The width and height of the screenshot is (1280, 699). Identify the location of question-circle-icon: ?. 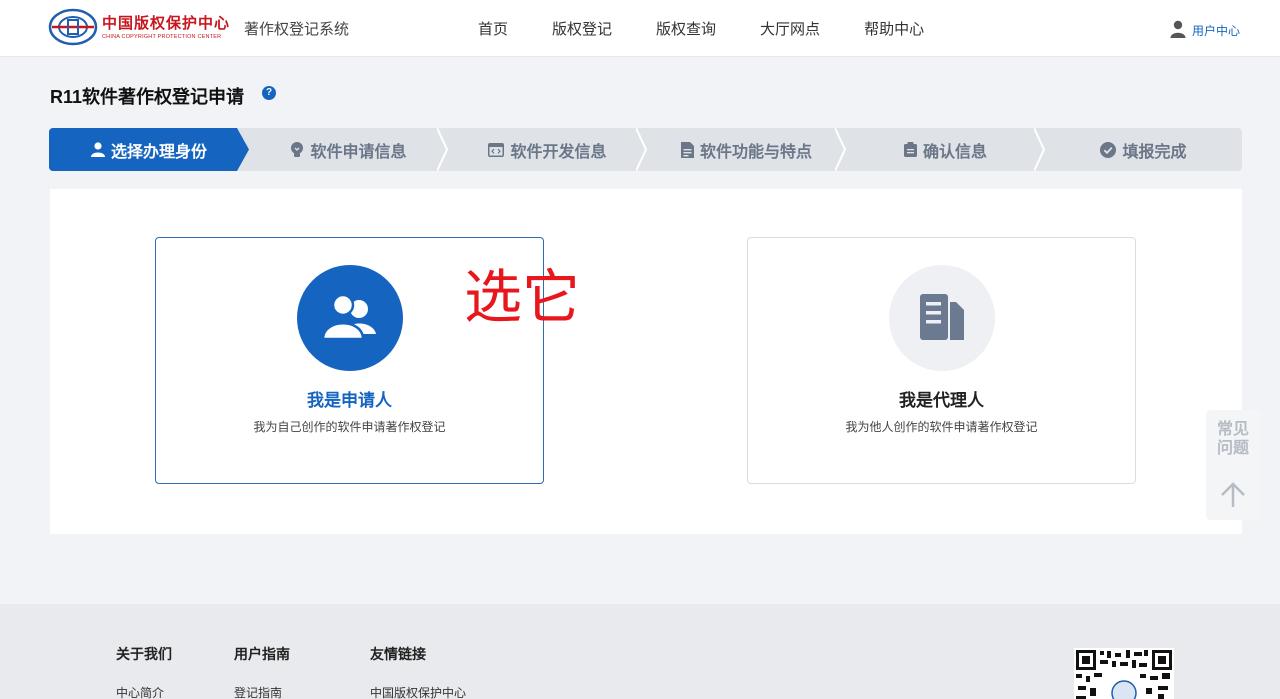
(269, 93).